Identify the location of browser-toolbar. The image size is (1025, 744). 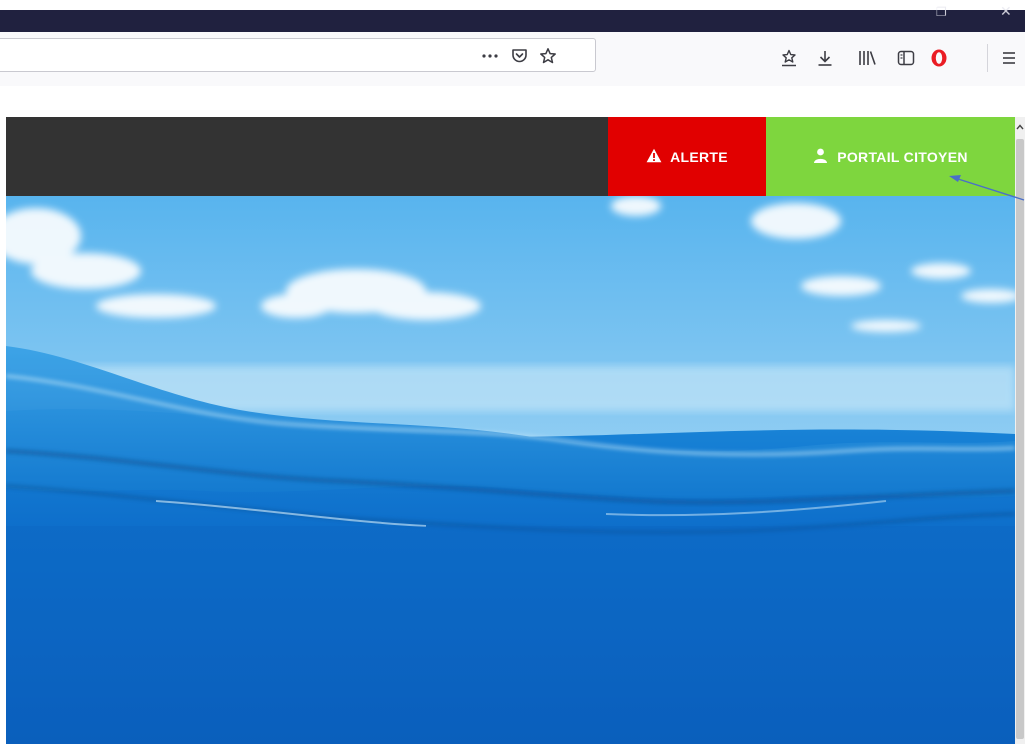
(512, 59).